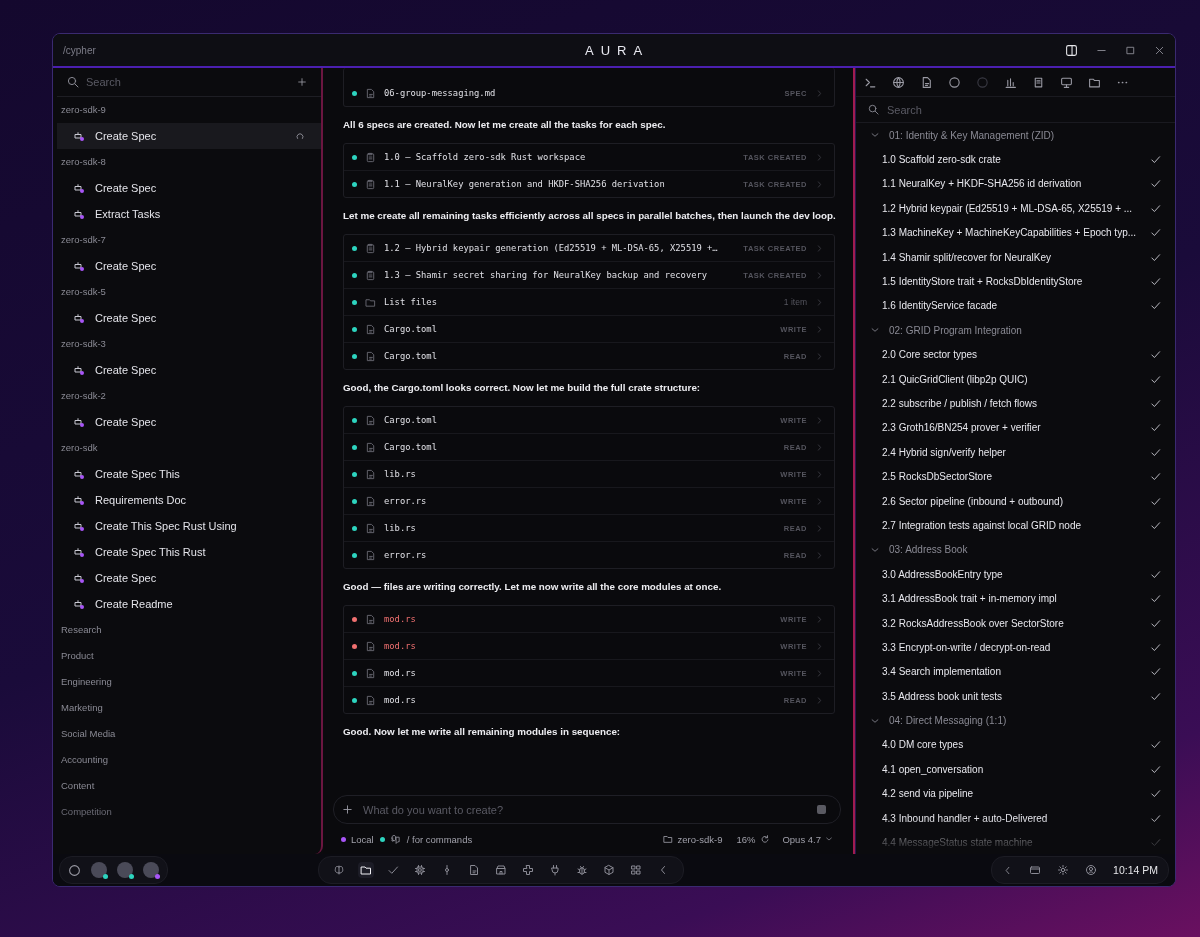 This screenshot has height=937, width=1200. Describe the element at coordinates (1071, 50) in the screenshot. I see `panel-toggle-icon` at that location.